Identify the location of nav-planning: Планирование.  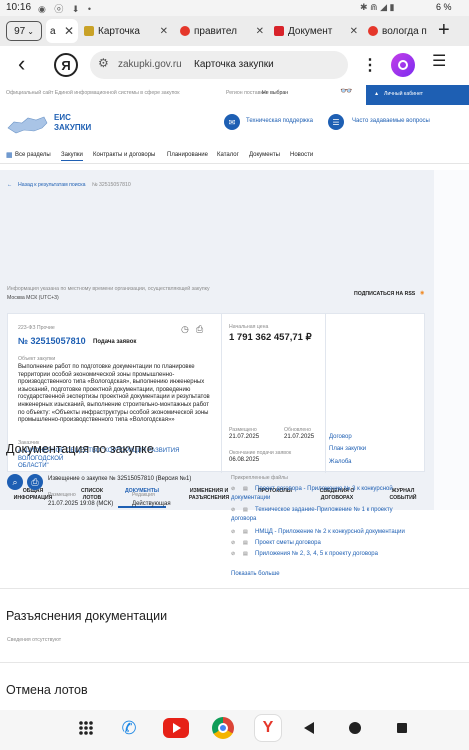
(187, 156).